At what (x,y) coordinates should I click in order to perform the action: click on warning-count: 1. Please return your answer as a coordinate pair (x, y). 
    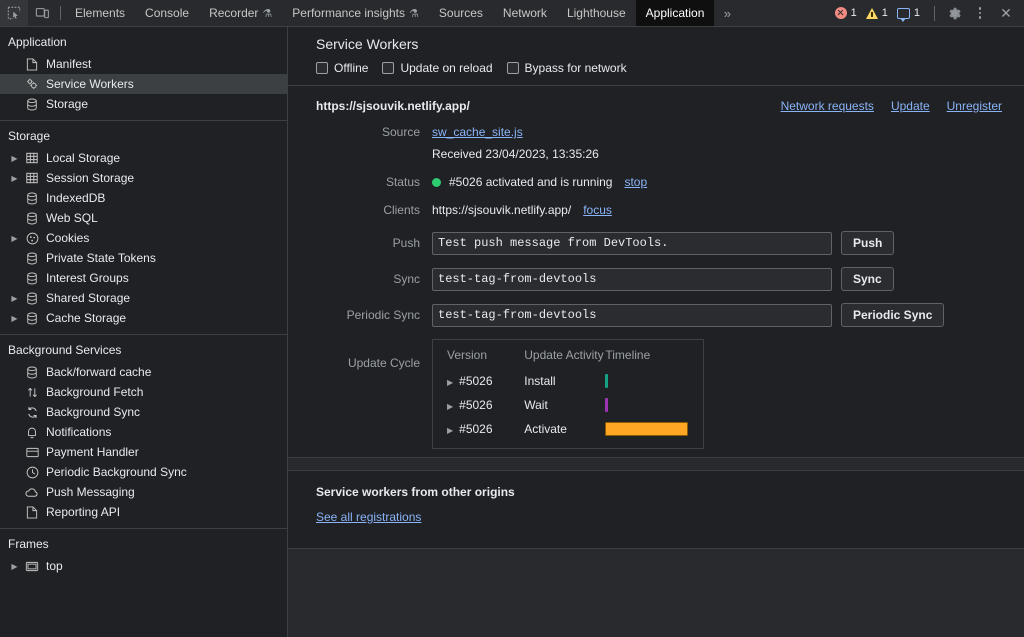
    Looking at the image, I should click on (884, 13).